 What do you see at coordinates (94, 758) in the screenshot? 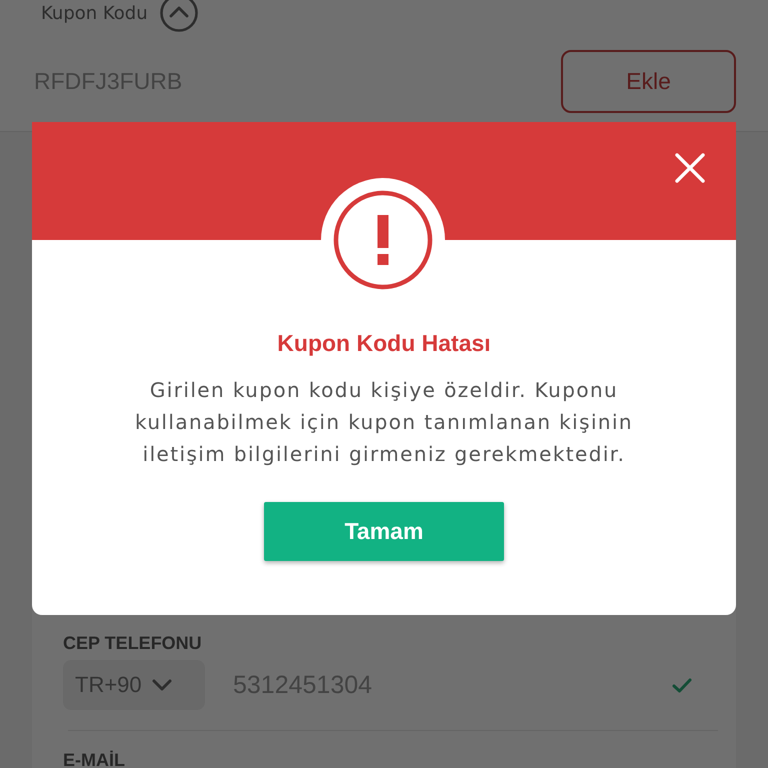
I see `email-label: E-MAİL` at bounding box center [94, 758].